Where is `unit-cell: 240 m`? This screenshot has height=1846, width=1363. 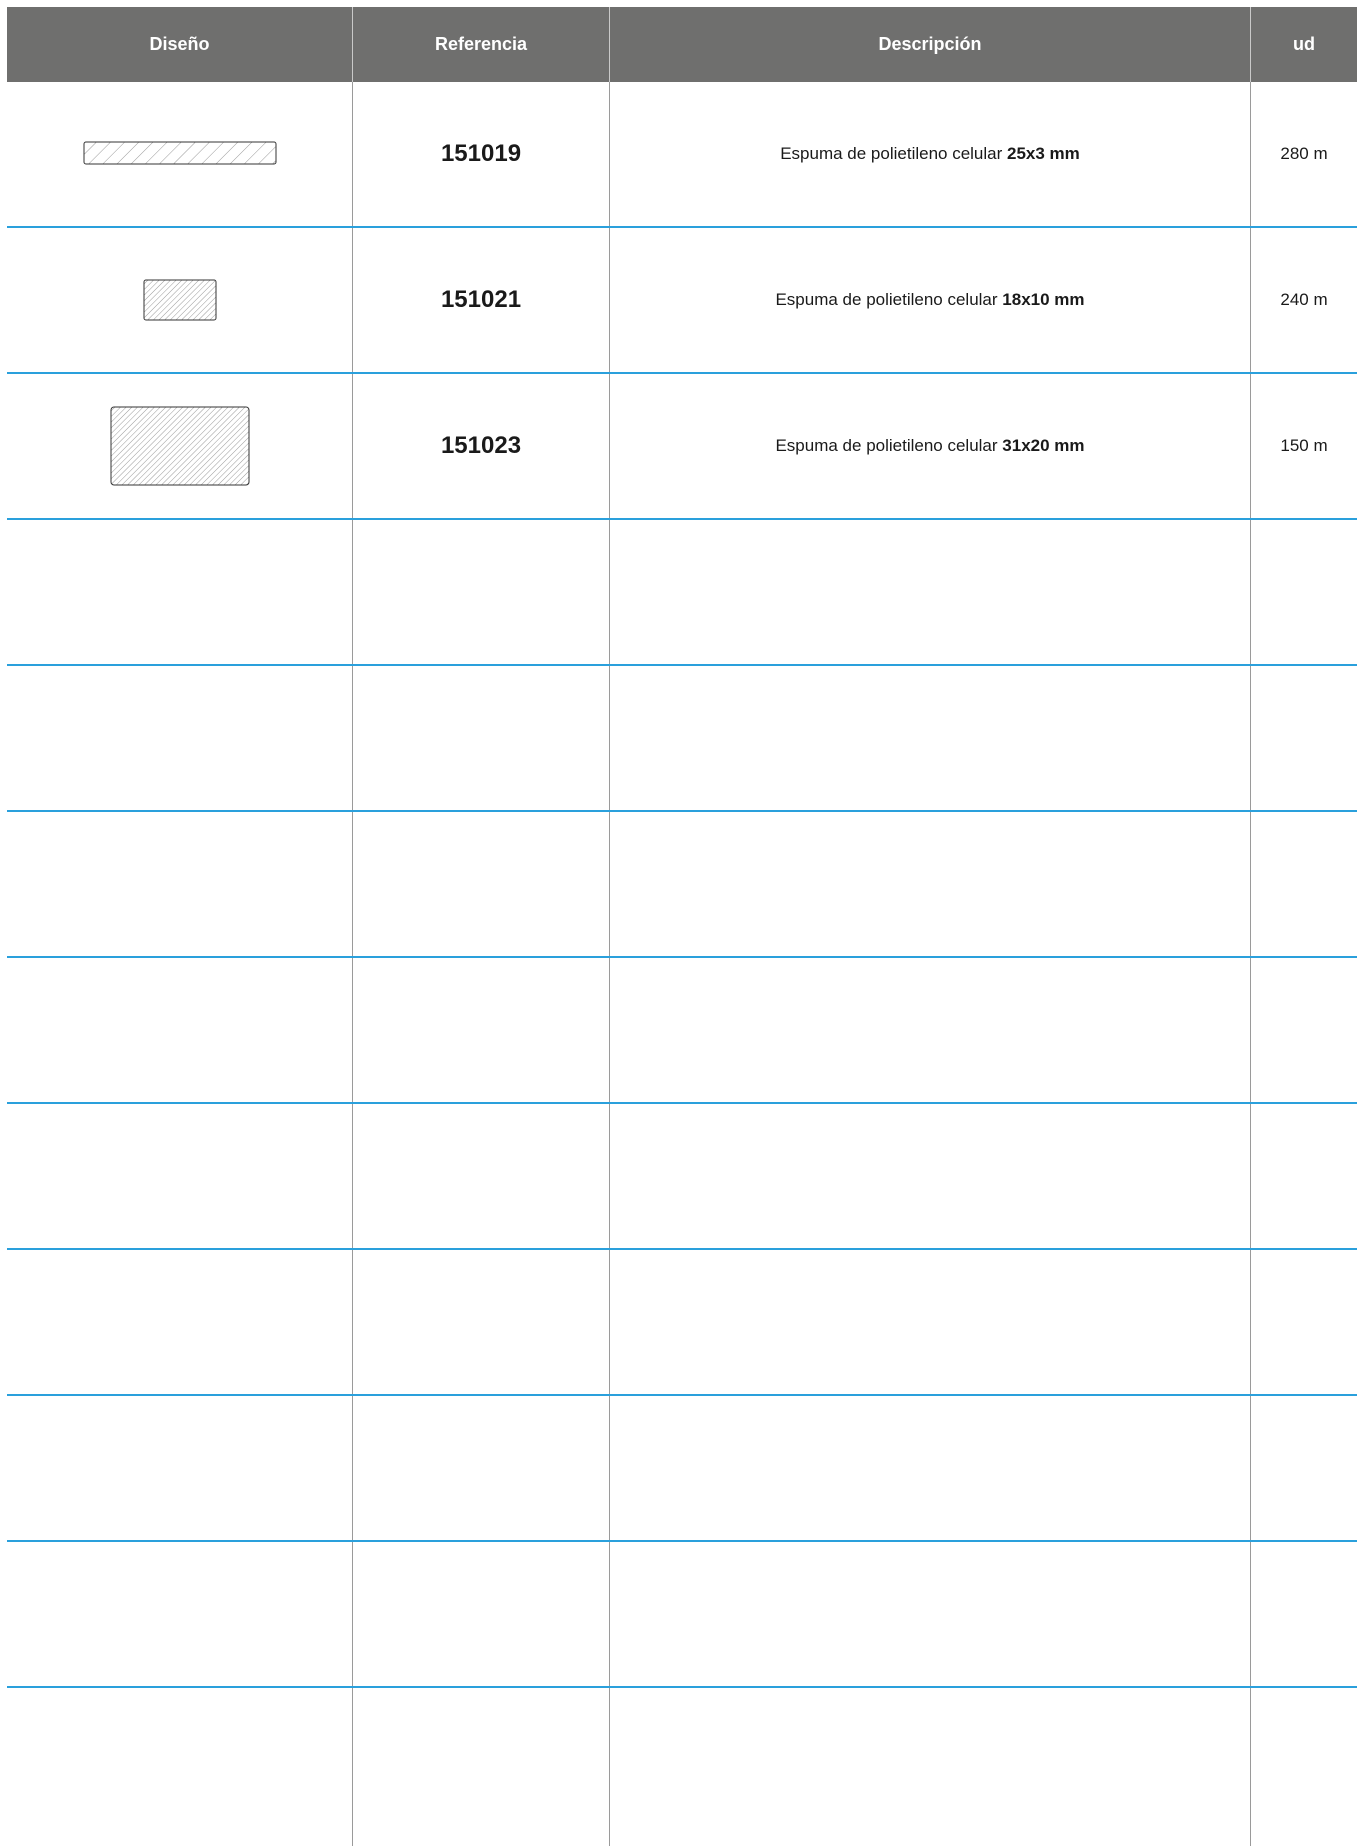 unit-cell: 240 m is located at coordinates (1304, 300).